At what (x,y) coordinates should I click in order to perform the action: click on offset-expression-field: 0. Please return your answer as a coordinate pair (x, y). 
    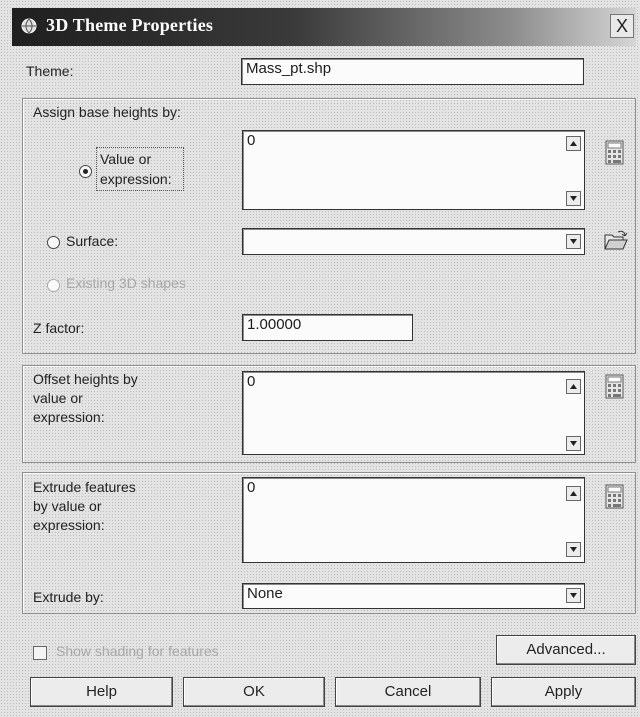
    Looking at the image, I should click on (413, 413).